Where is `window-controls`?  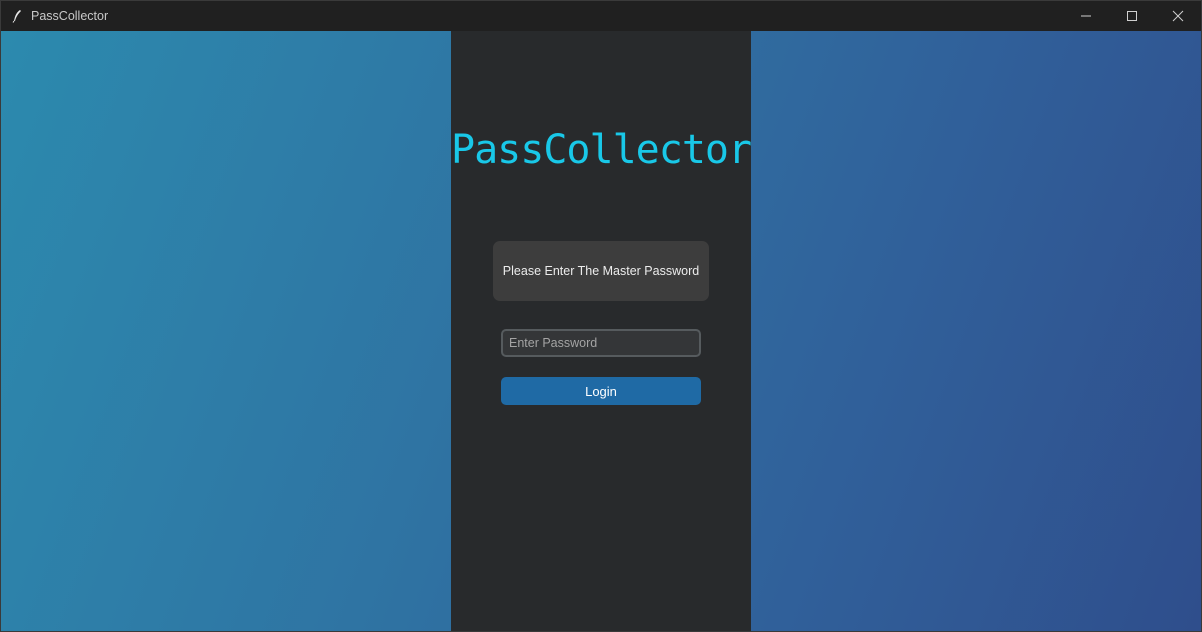 window-controls is located at coordinates (1132, 16).